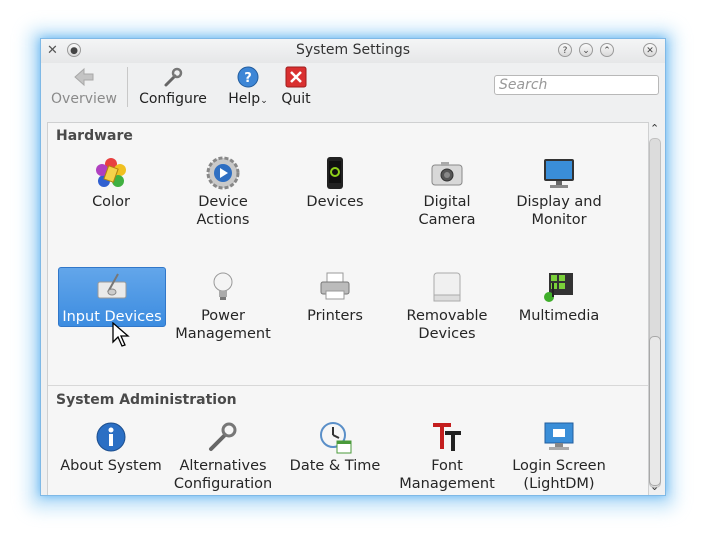 Image resolution: width=704 pixels, height=537 pixels. What do you see at coordinates (223, 484) in the screenshot?
I see `item-label-2: Configuration` at bounding box center [223, 484].